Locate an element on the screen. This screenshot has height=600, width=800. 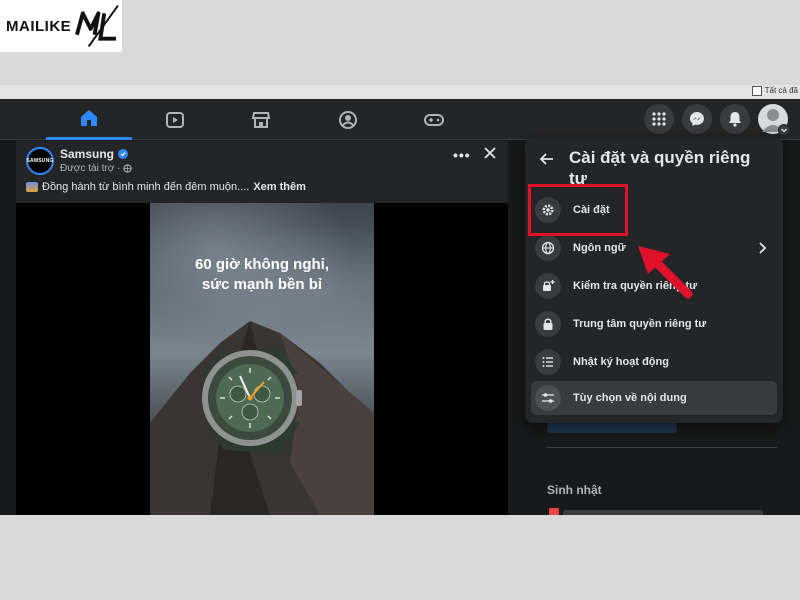
tab-reels is located at coordinates (175, 119).